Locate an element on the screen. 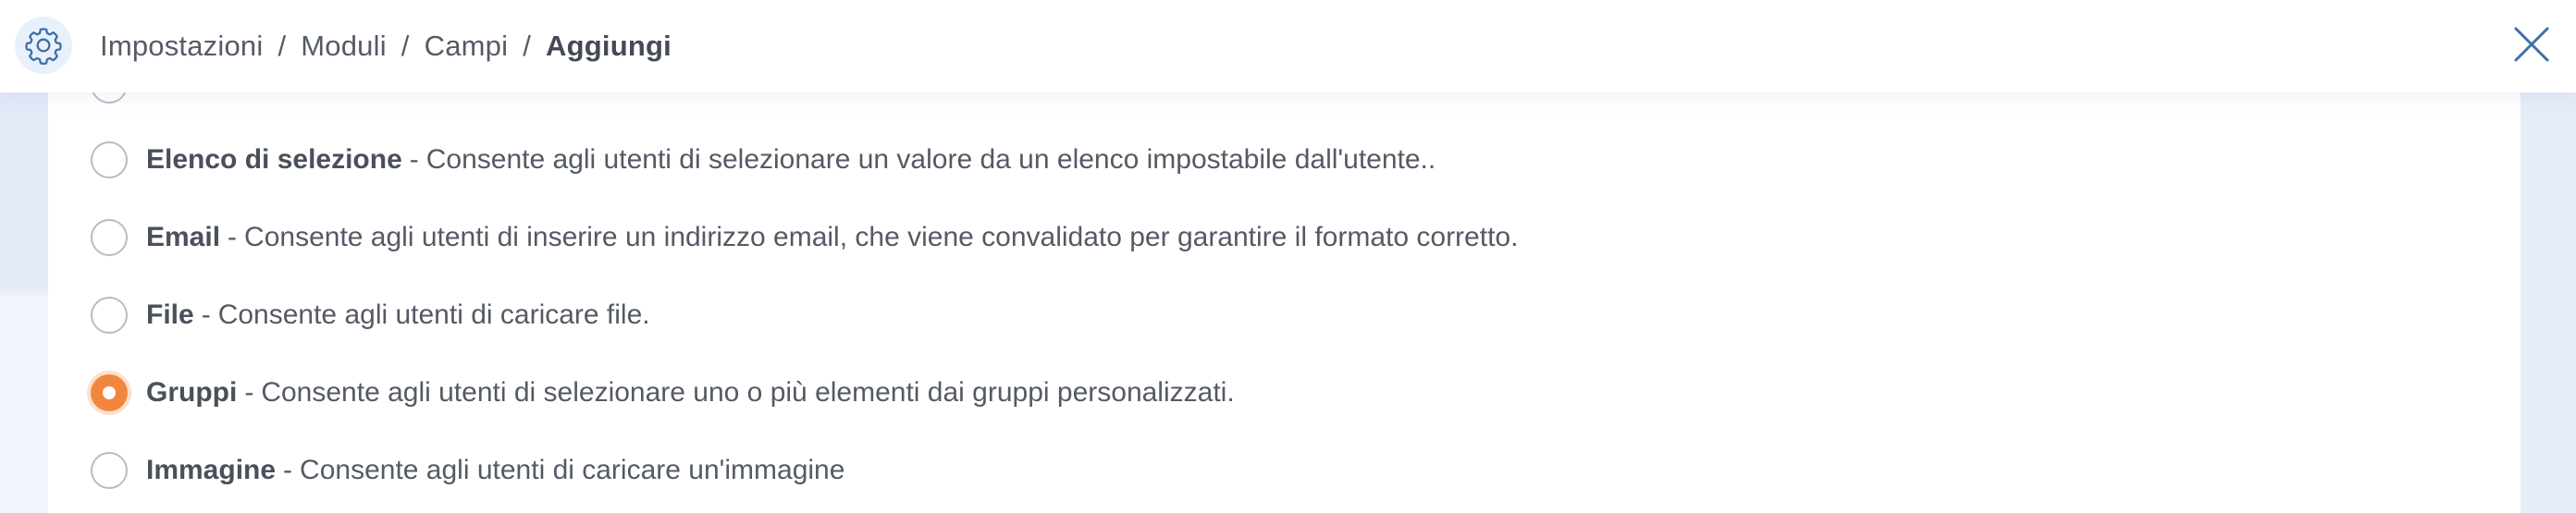 This screenshot has width=2576, height=513. option-name: File is located at coordinates (170, 314).